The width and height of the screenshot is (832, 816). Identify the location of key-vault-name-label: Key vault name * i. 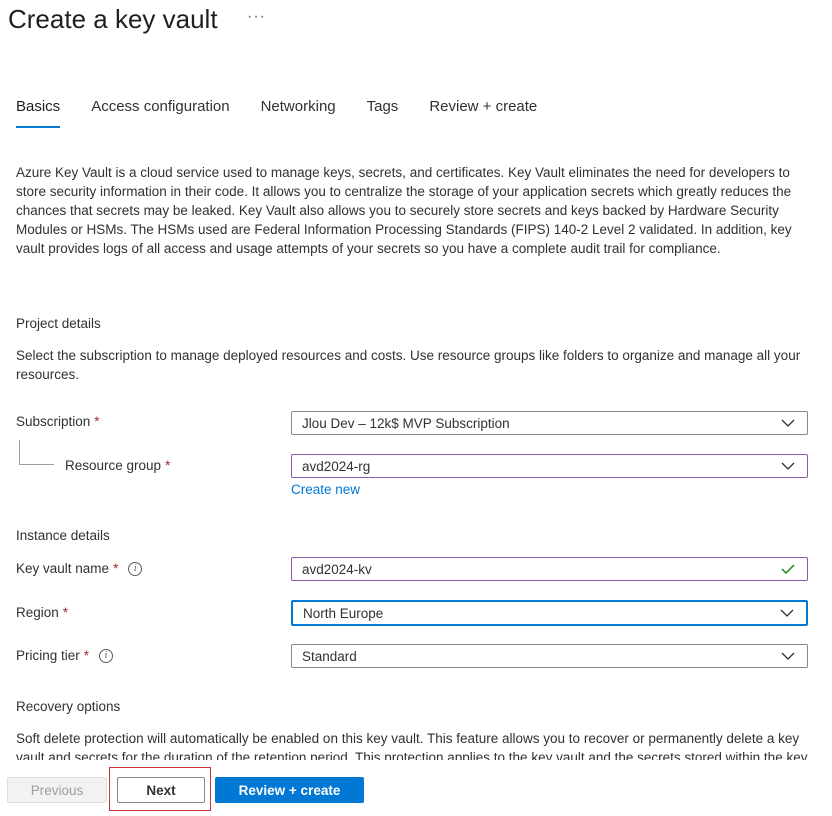
(79, 568).